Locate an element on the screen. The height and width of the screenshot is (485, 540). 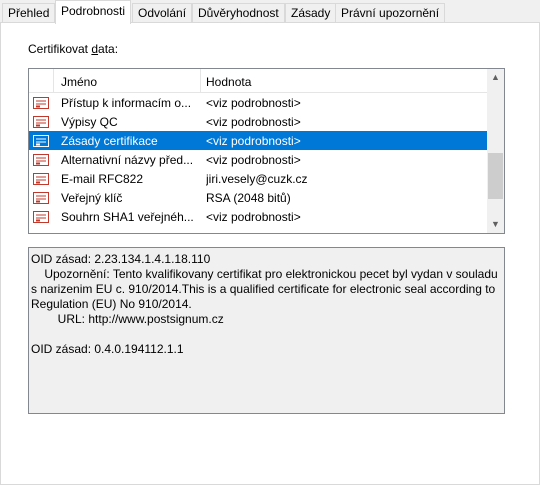
column-header-value: Hodnota is located at coordinates (344, 81).